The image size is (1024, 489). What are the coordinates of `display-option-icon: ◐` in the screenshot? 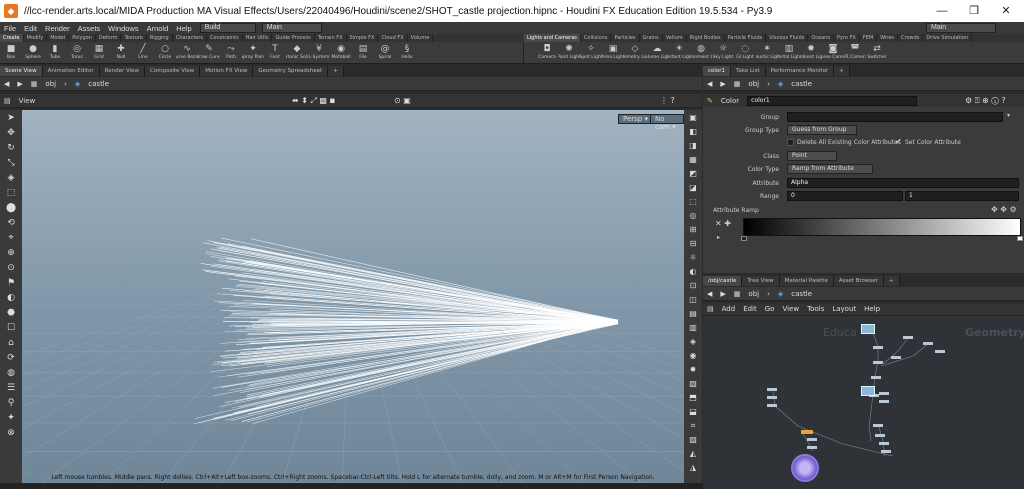 It's located at (693, 271).